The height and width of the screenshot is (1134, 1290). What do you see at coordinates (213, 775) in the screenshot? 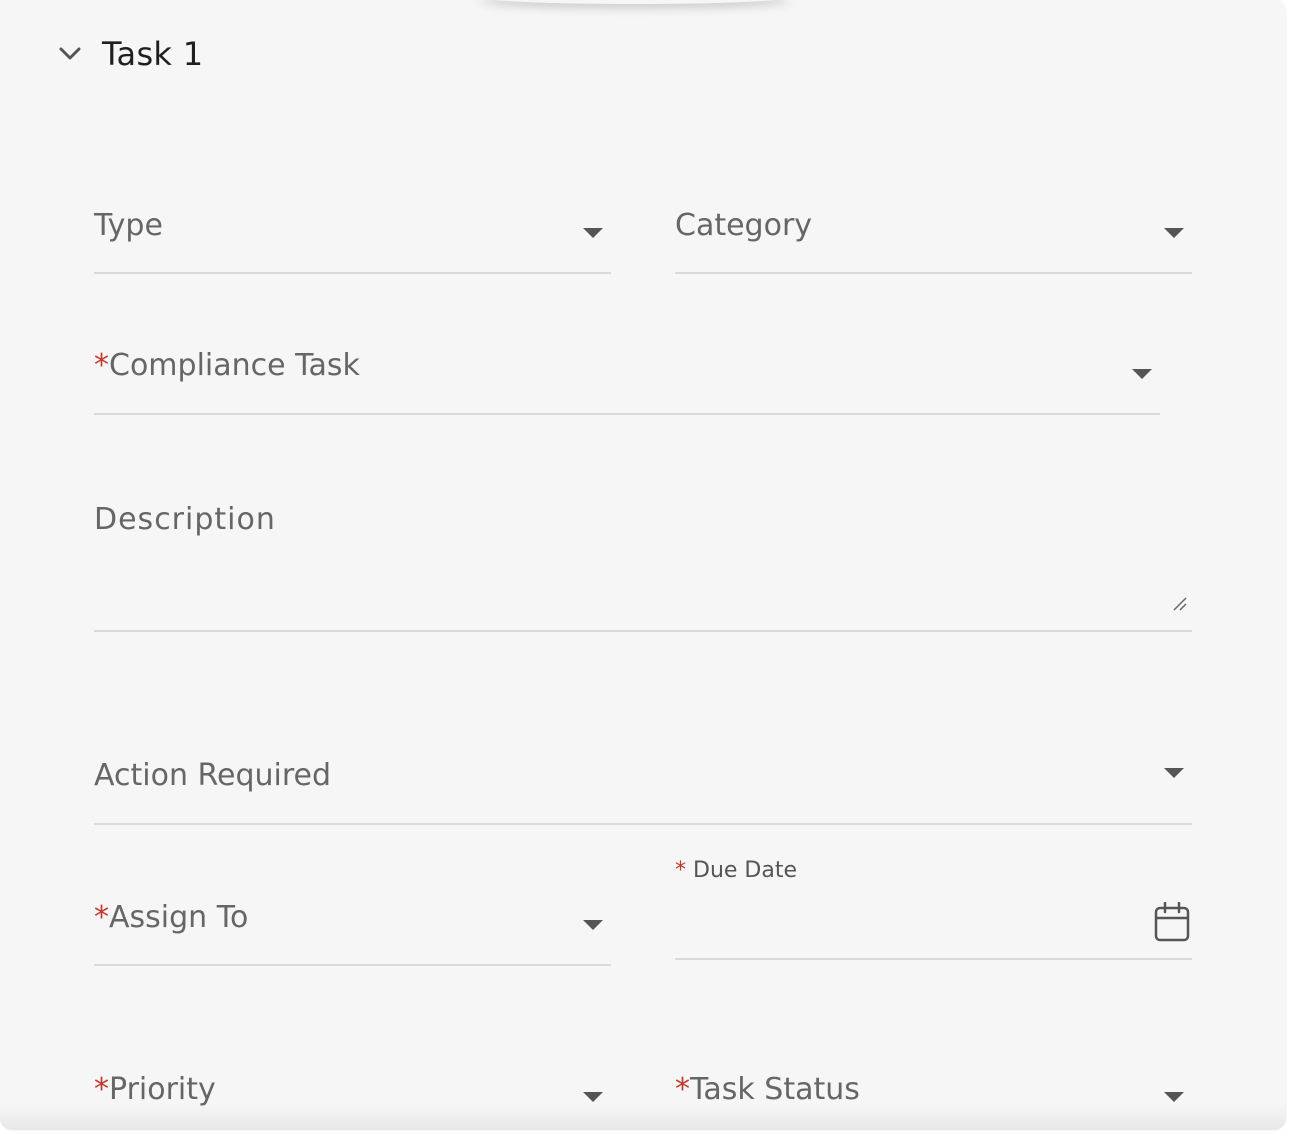
I see `action-required-label: Action Required` at bounding box center [213, 775].